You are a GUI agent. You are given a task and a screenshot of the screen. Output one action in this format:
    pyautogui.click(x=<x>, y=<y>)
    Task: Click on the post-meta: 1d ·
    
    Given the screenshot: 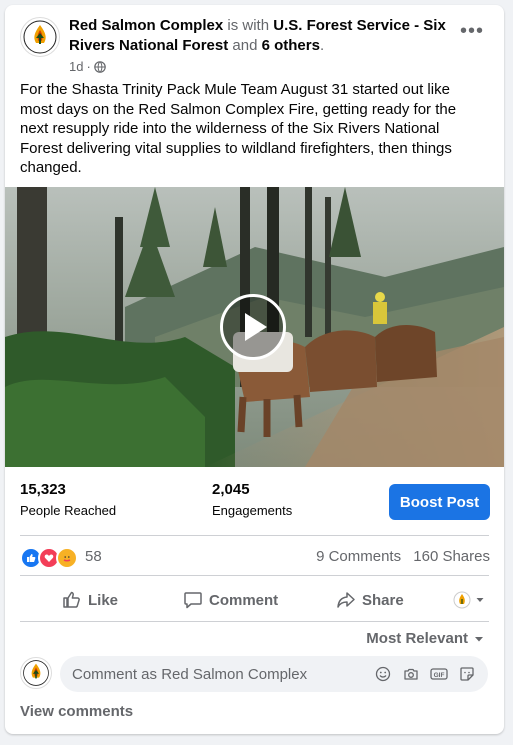 What is the action you would take?
    pyautogui.click(x=87, y=66)
    